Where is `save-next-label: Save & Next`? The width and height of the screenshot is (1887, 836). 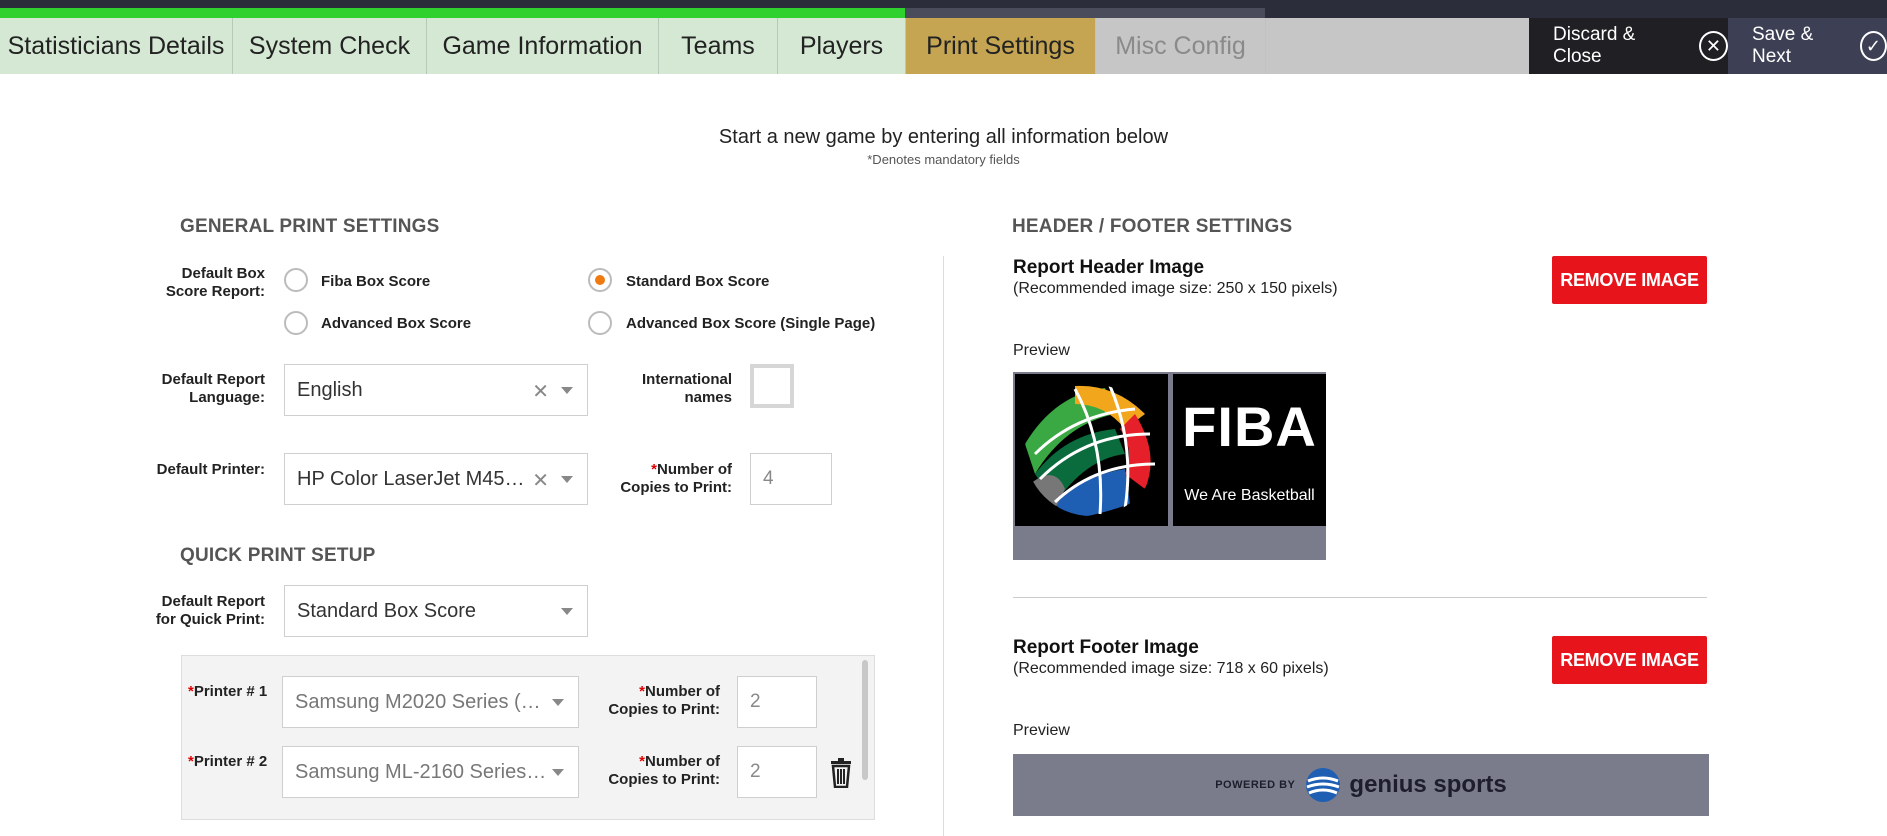
save-next-label: Save & Next is located at coordinates (1783, 45).